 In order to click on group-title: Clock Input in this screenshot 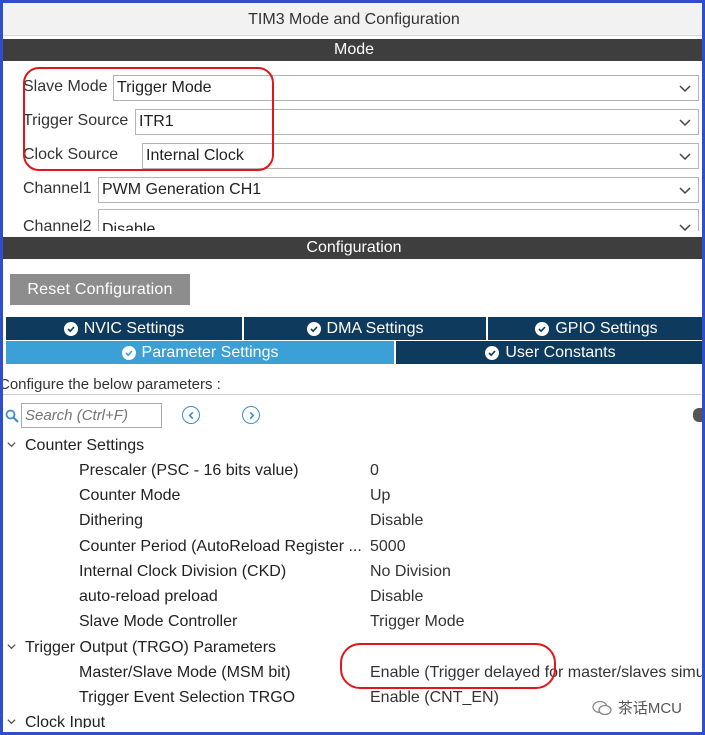, I will do `click(65, 721)`.